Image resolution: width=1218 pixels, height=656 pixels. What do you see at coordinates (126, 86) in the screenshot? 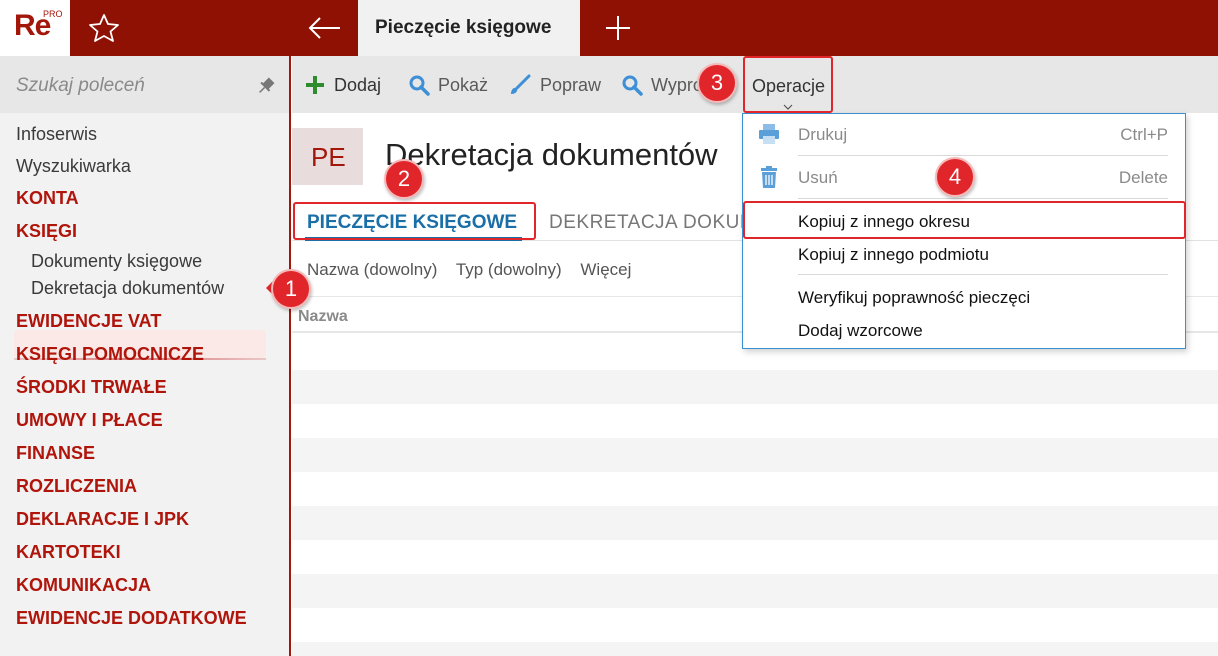
I see `search-input` at bounding box center [126, 86].